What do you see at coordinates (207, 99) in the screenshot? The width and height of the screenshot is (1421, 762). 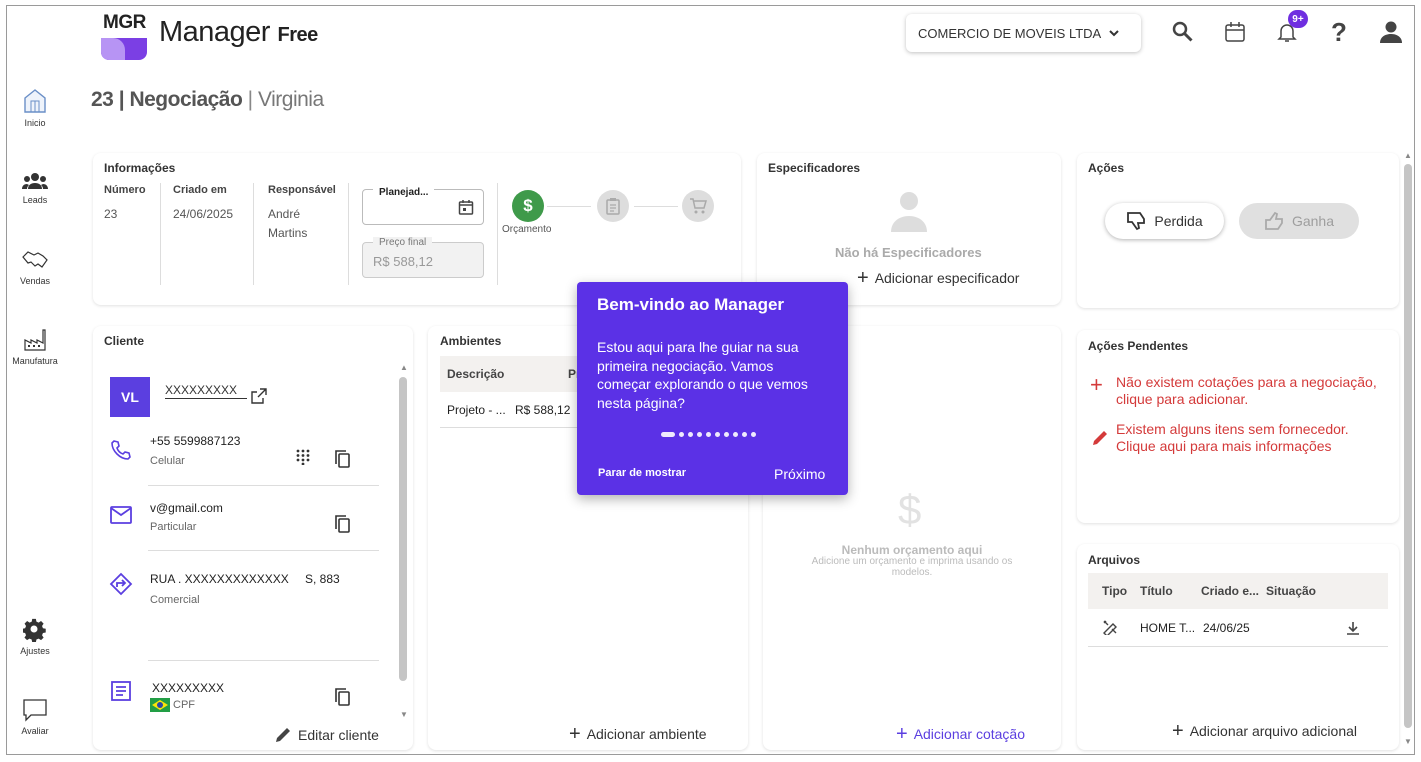 I see `page-title: 23 | Negociação | Virginia` at bounding box center [207, 99].